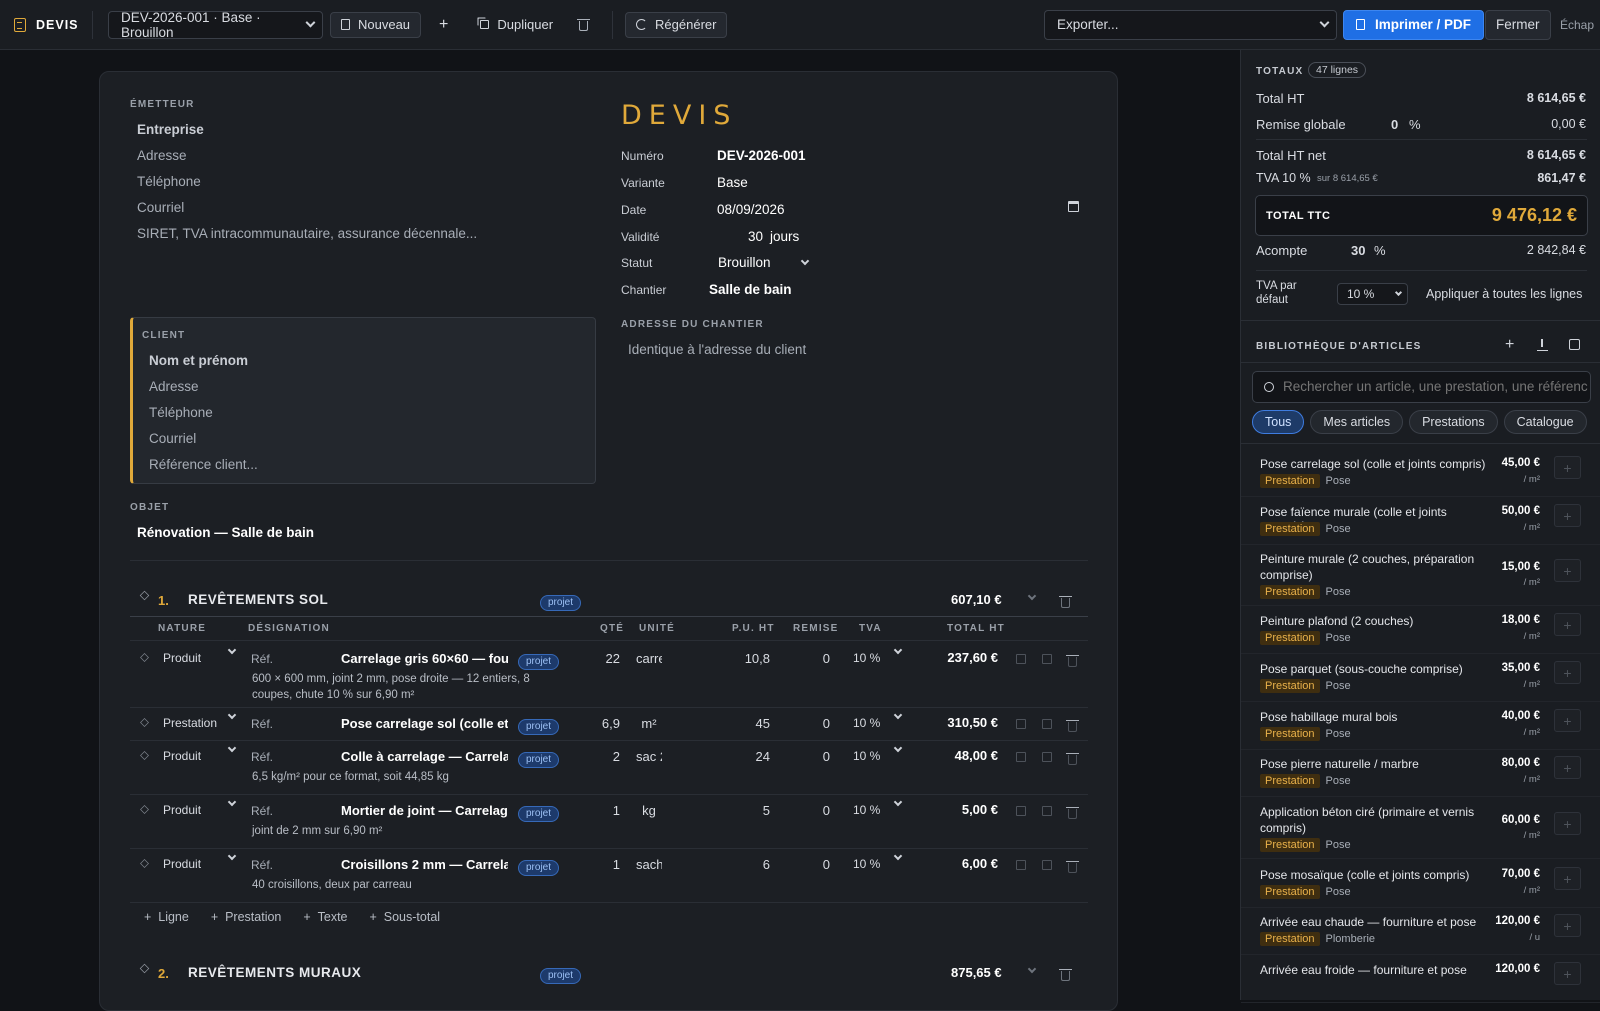 Image resolution: width=1600 pixels, height=1011 pixels. What do you see at coordinates (755, 236) in the screenshot?
I see `validity-field: 30` at bounding box center [755, 236].